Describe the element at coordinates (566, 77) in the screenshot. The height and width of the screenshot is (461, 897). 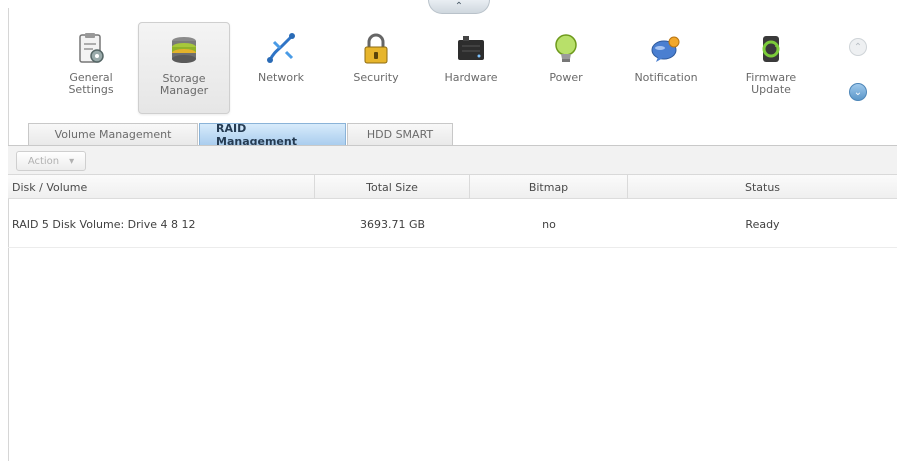
I see `toolbar-item-label: Power` at that location.